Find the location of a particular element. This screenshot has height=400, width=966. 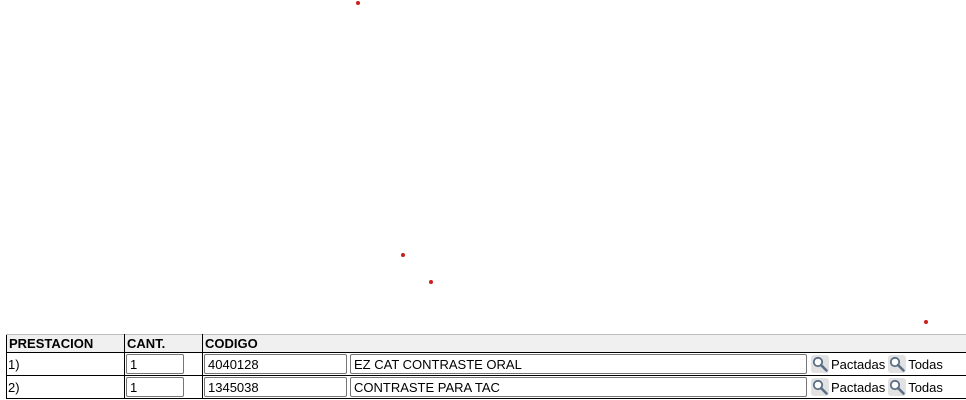

row-index: 1) is located at coordinates (65, 364).